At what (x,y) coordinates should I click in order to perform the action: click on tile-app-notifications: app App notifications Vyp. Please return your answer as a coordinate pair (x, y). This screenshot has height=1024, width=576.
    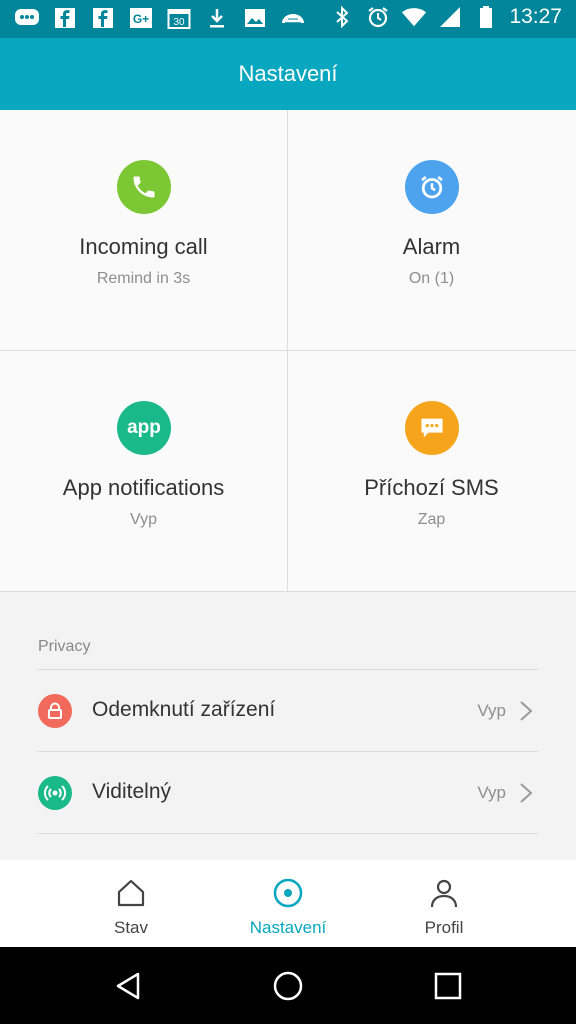
    Looking at the image, I should click on (143, 471).